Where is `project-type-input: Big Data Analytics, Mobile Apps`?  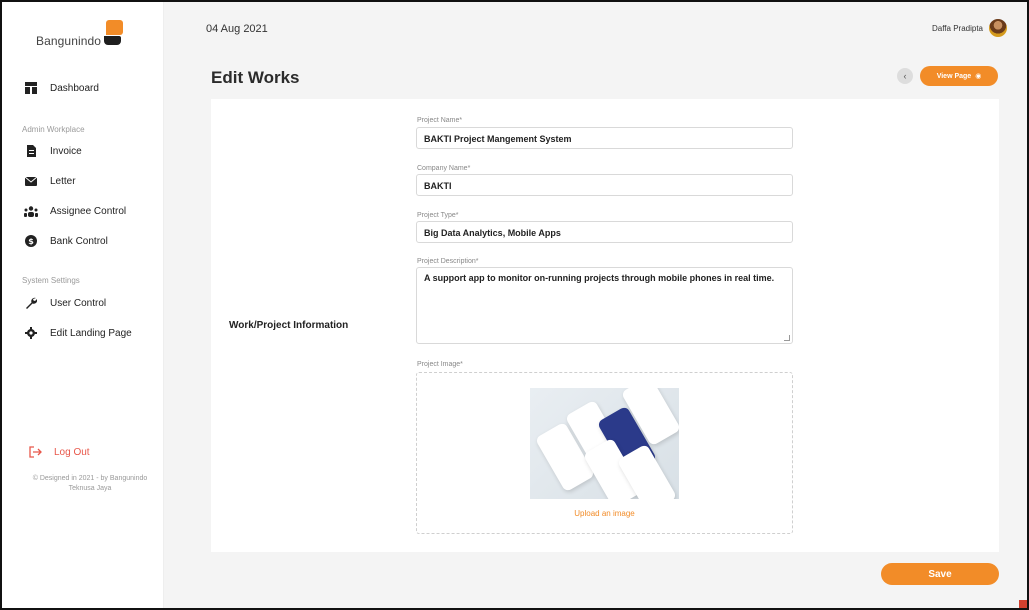
project-type-input: Big Data Analytics, Mobile Apps is located at coordinates (604, 232).